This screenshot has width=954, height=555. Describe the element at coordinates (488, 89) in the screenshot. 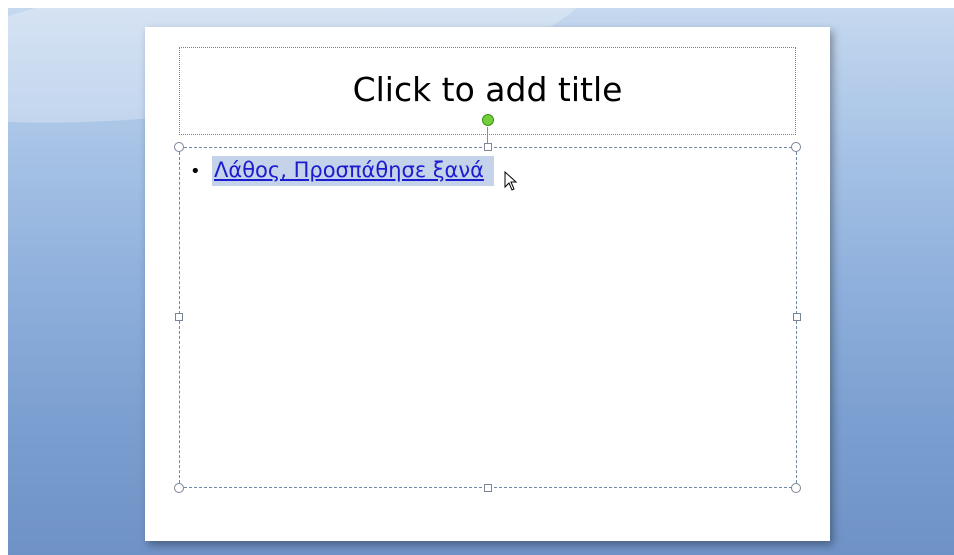

I see `title-text: Click to add title` at that location.